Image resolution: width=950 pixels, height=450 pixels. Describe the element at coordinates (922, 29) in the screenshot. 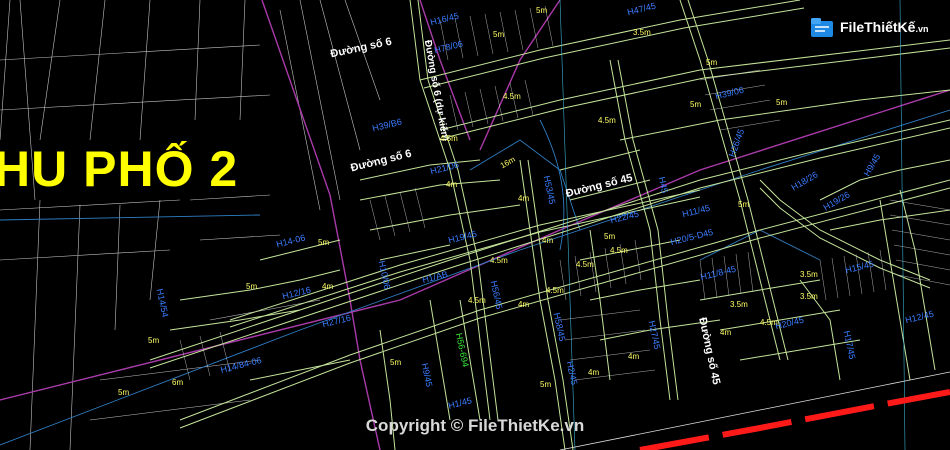

I see `logo-domain: .vn` at that location.